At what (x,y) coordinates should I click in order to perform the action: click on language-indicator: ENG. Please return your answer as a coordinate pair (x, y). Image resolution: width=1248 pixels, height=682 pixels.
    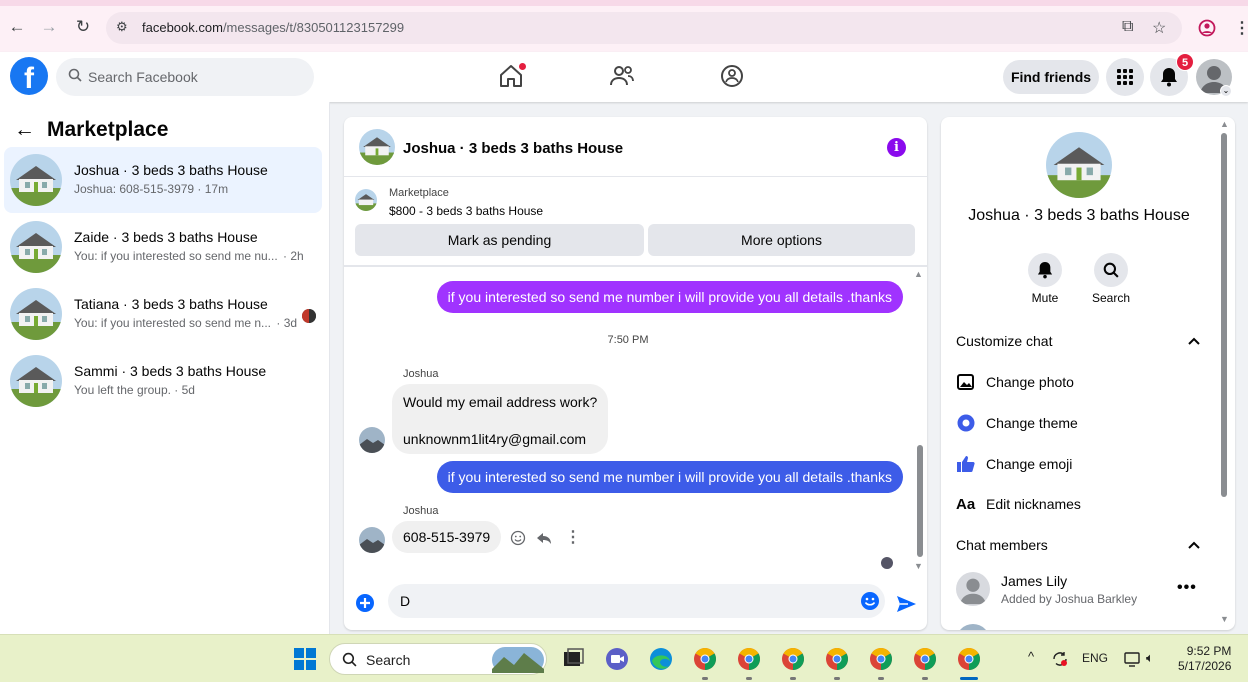
    Looking at the image, I should click on (1095, 658).